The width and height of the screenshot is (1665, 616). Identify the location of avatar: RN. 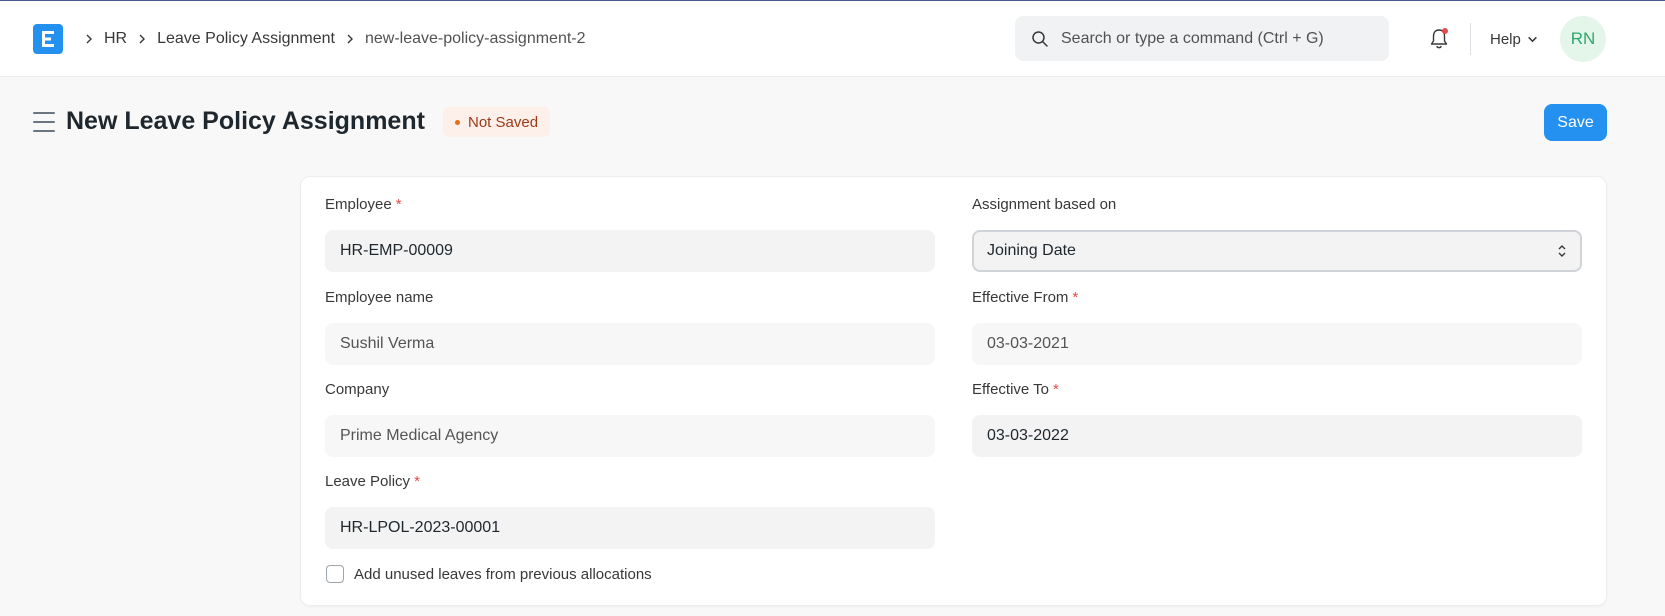
(1583, 39).